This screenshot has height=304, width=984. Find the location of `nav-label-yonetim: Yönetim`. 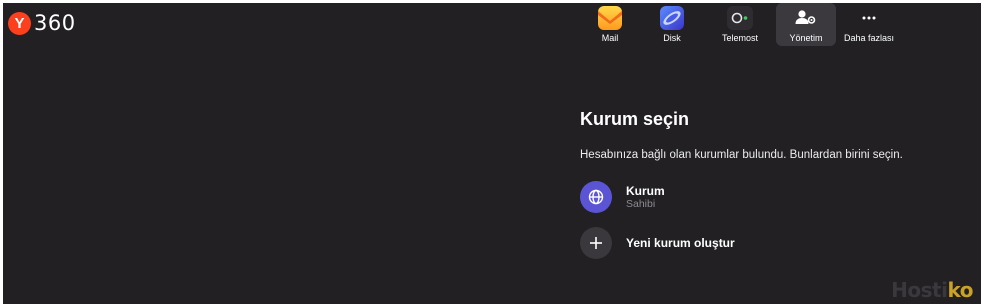

nav-label-yonetim: Yönetim is located at coordinates (806, 38).